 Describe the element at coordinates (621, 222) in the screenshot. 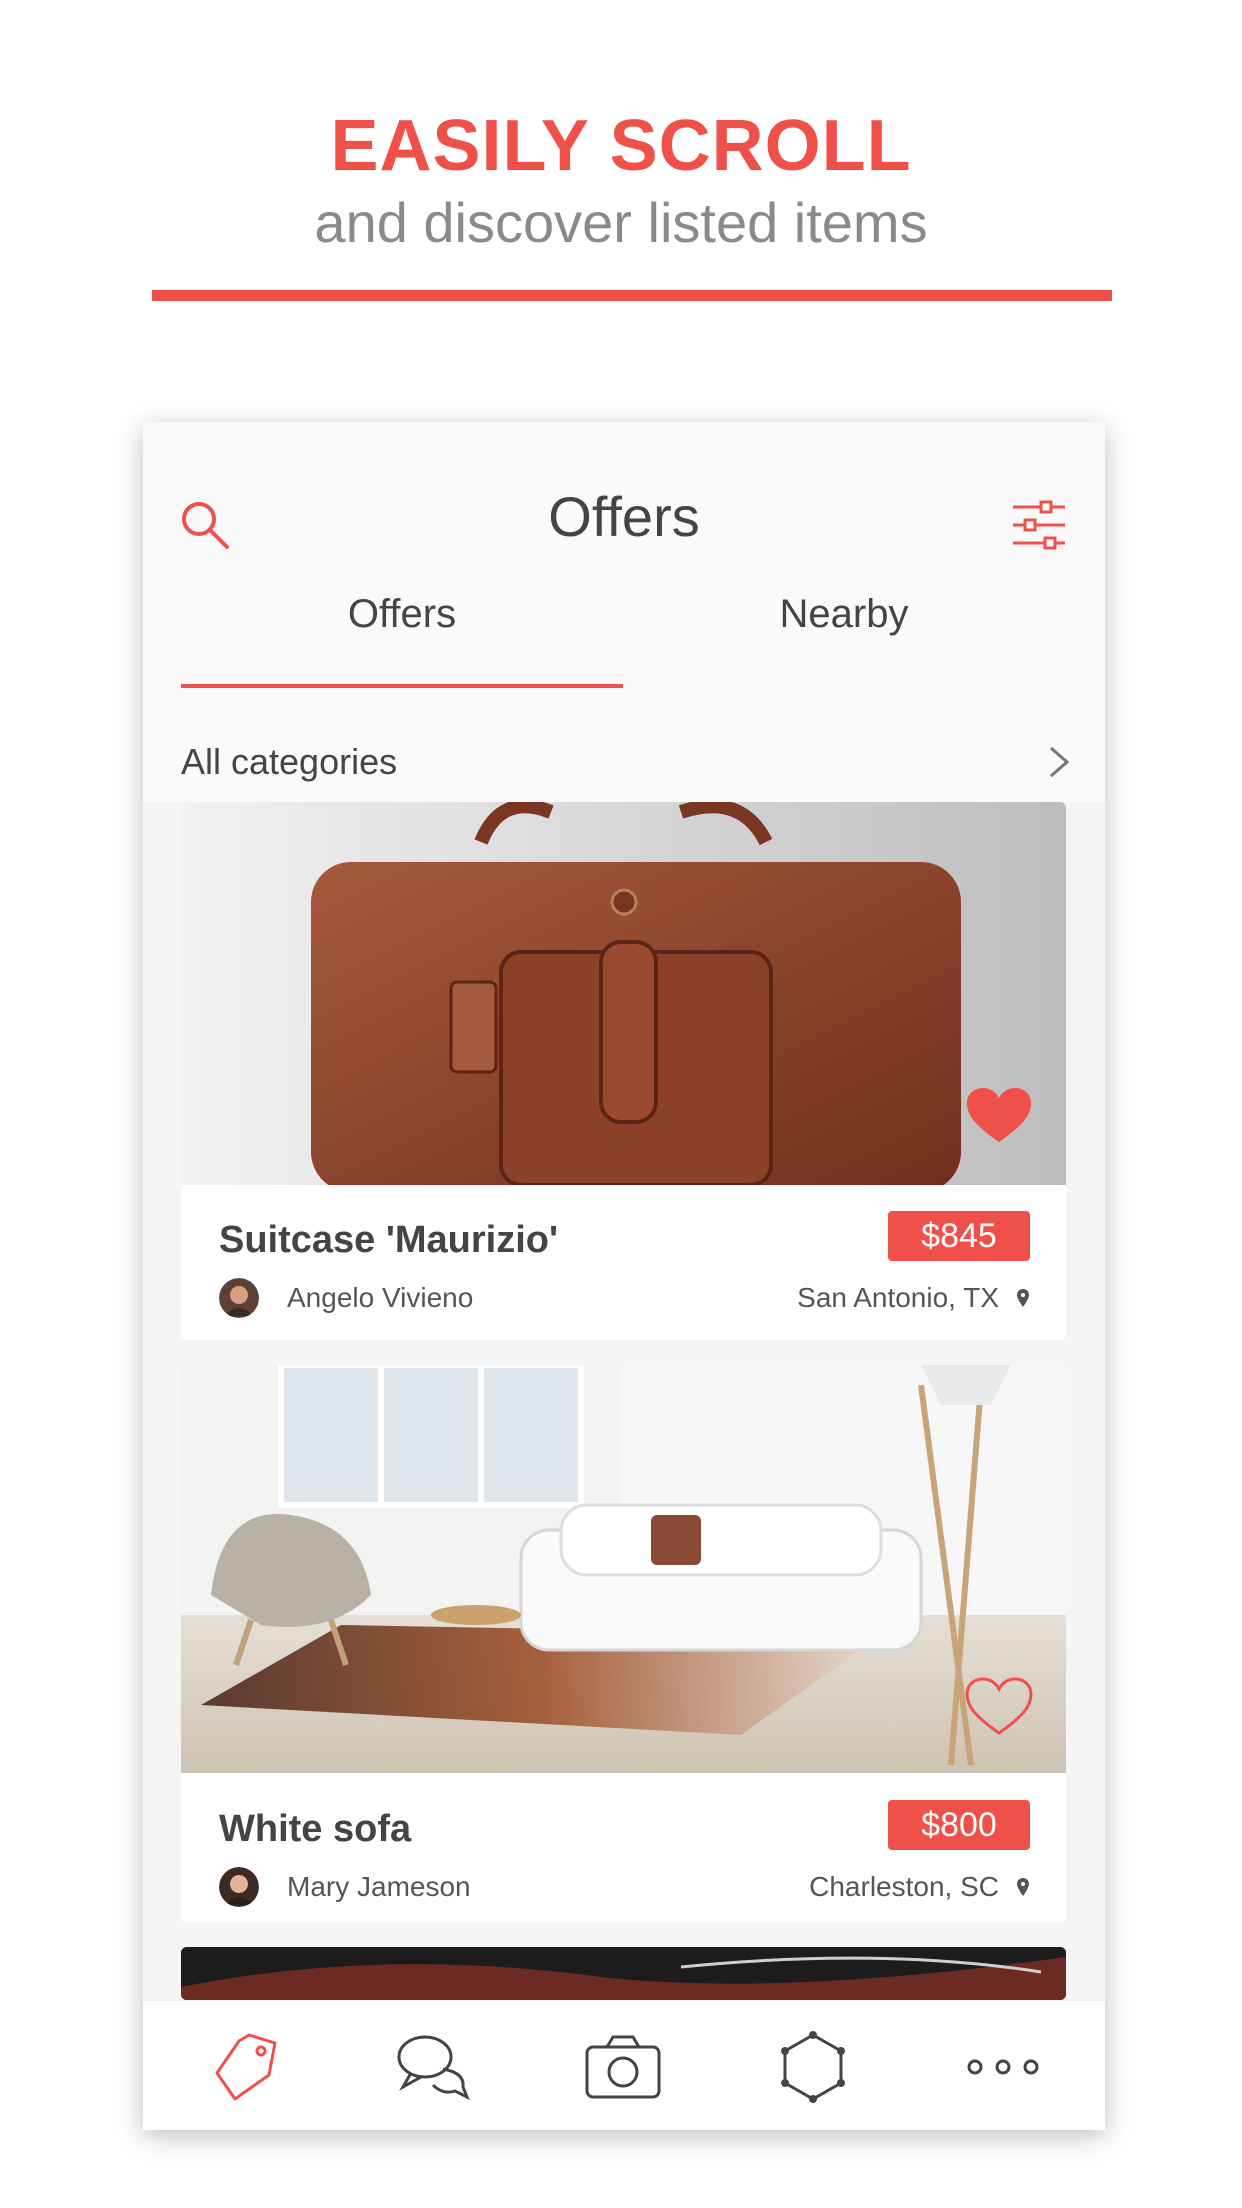

I see `promo-subheadline: and discover listed items` at that location.